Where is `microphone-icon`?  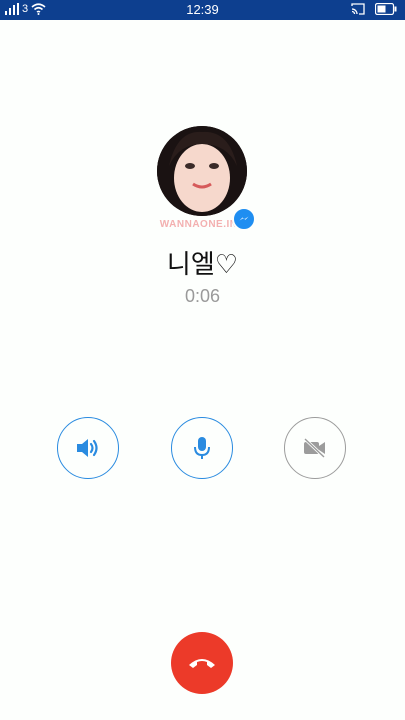 microphone-icon is located at coordinates (202, 448).